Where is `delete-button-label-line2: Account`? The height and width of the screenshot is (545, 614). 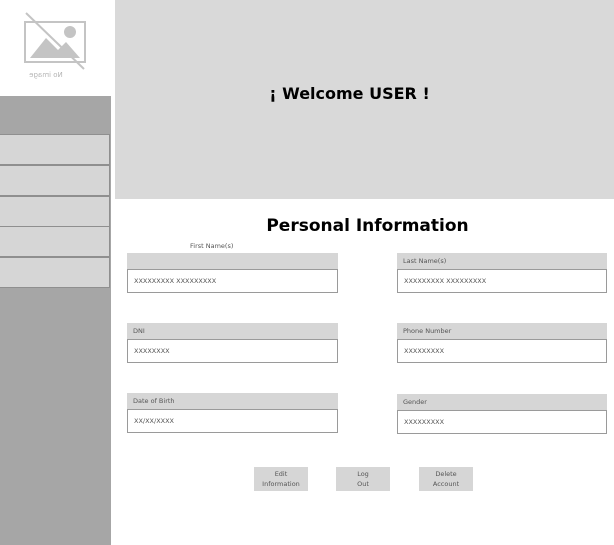 delete-button-label-line2: Account is located at coordinates (446, 484).